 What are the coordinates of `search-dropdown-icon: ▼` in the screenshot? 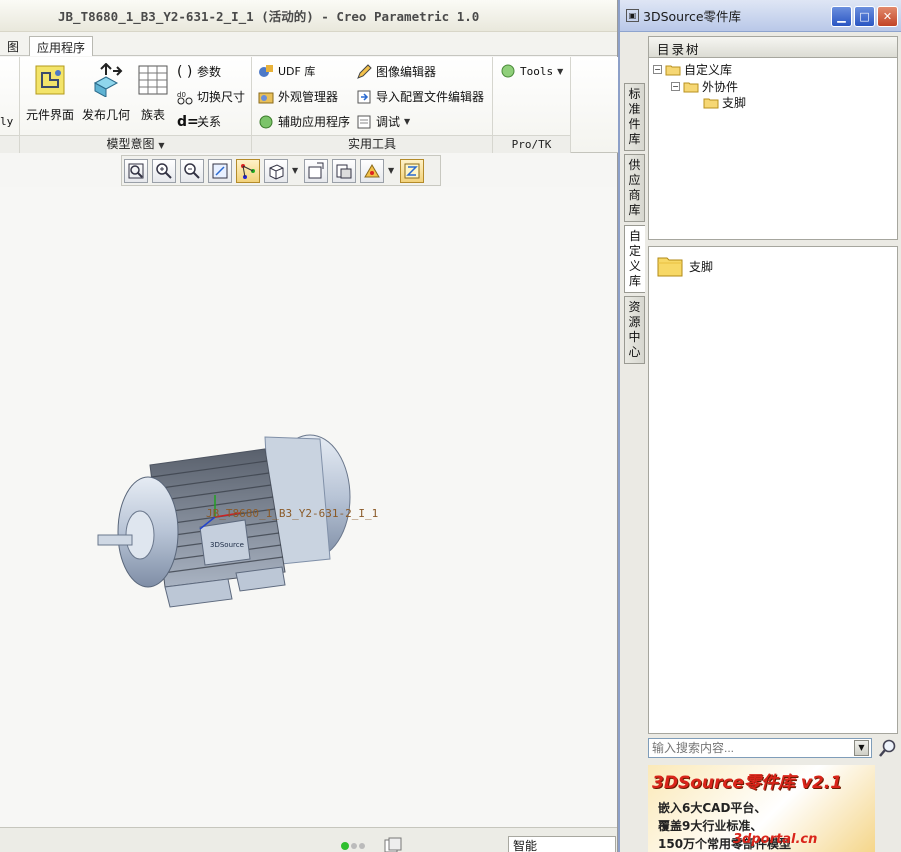 It's located at (861, 748).